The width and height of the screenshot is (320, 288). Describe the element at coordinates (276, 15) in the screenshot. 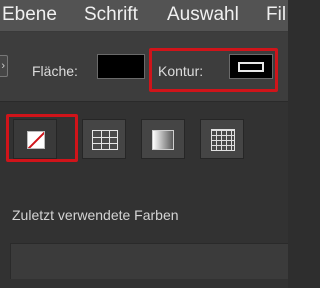

I see `menu-filter: Fil` at that location.